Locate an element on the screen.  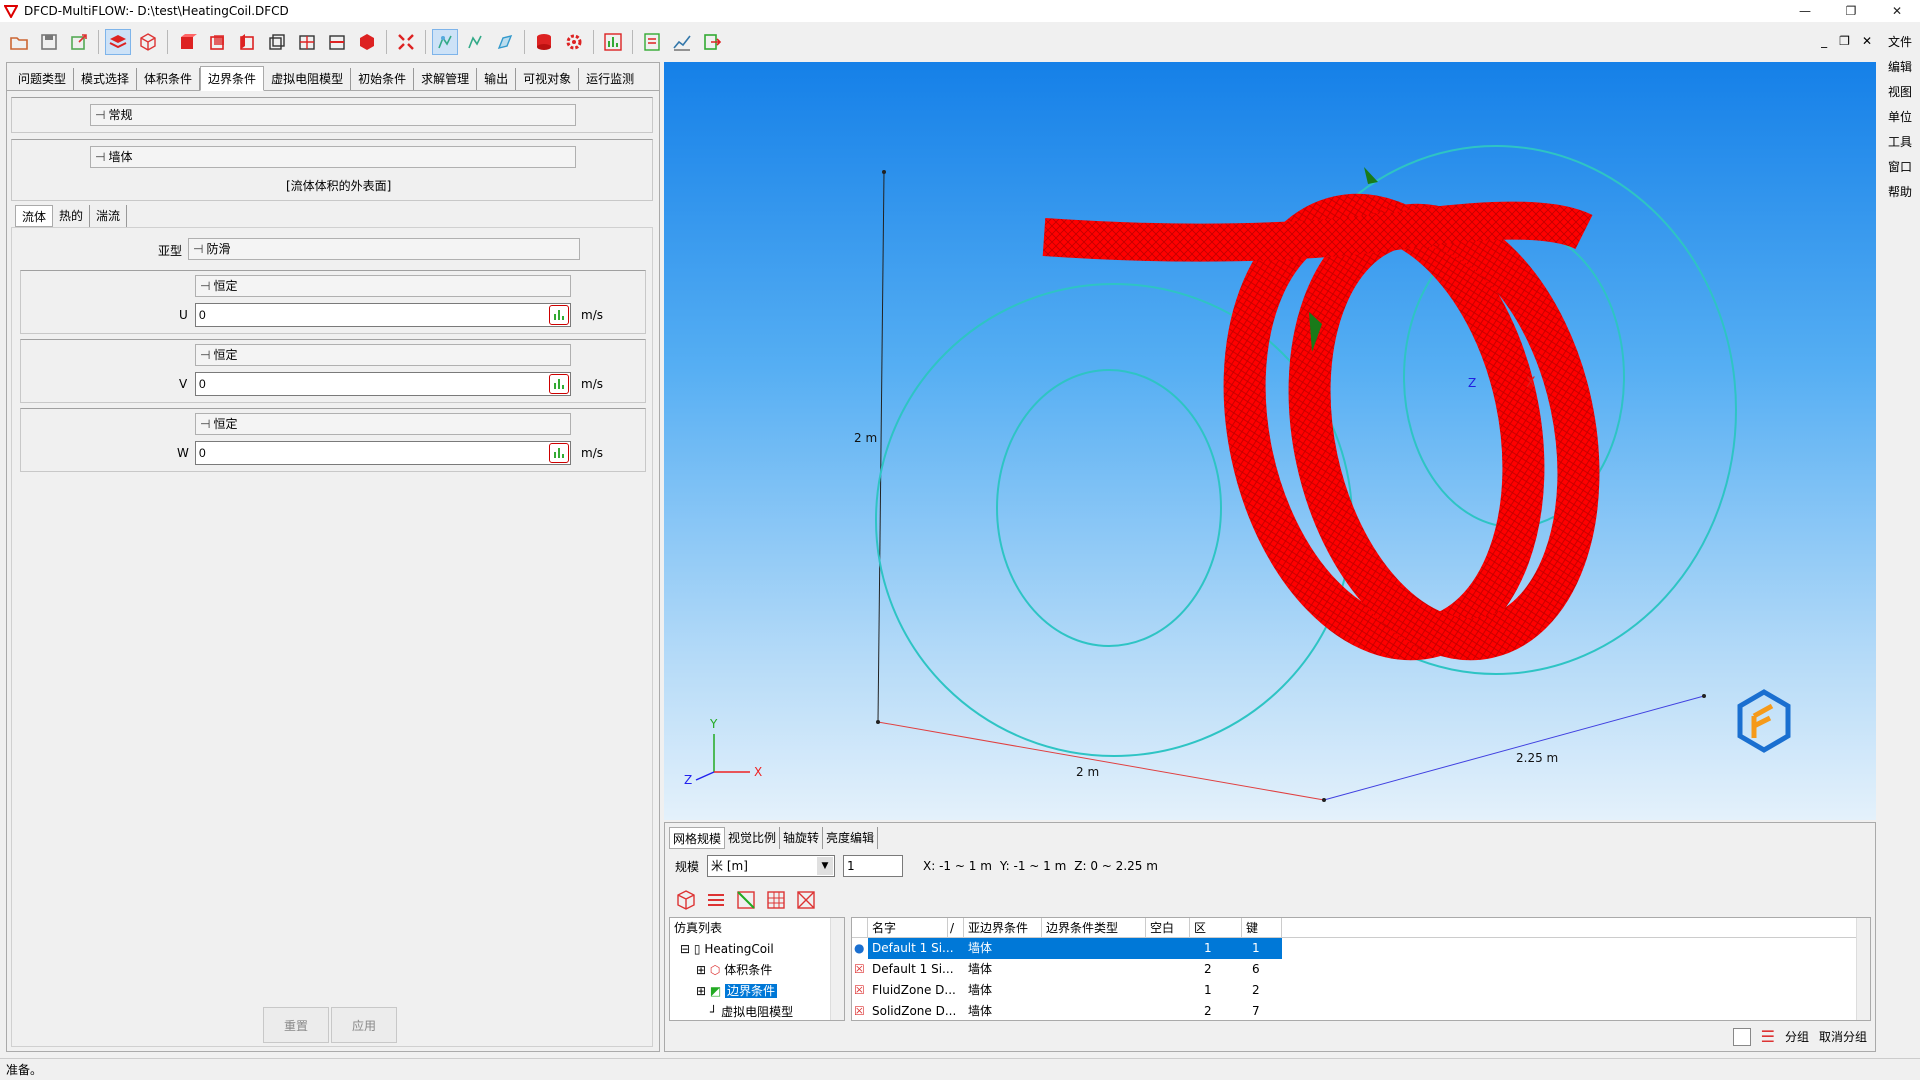
table-row: ☒ FluidZone D... 墙体 1 2 is located at coordinates (1361, 990).